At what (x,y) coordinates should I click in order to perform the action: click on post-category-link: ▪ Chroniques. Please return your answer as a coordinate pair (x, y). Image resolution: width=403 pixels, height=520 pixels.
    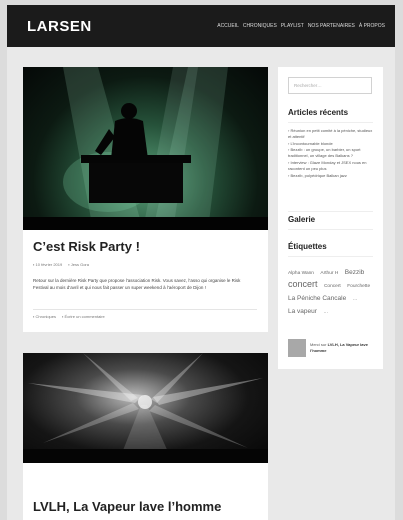
    Looking at the image, I should click on (44, 316).